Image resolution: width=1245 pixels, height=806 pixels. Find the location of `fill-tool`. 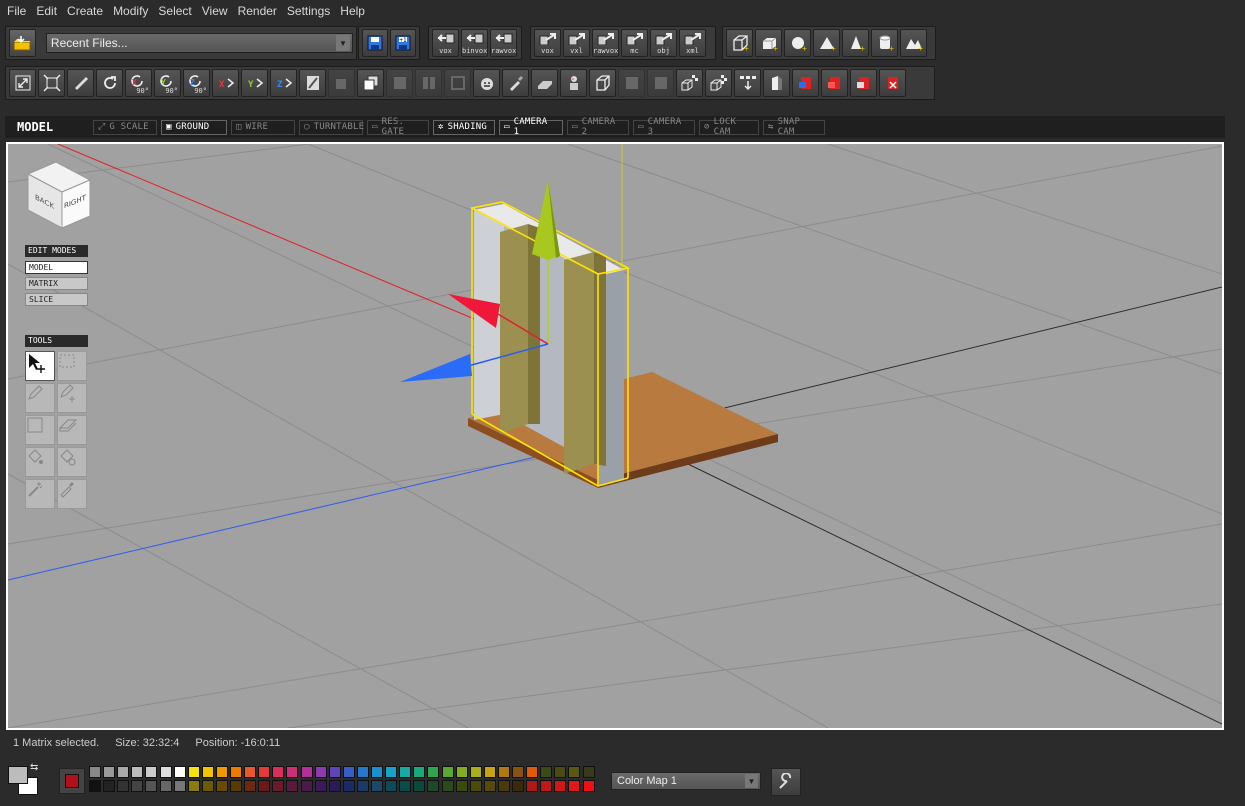

fill-tool is located at coordinates (40, 462).